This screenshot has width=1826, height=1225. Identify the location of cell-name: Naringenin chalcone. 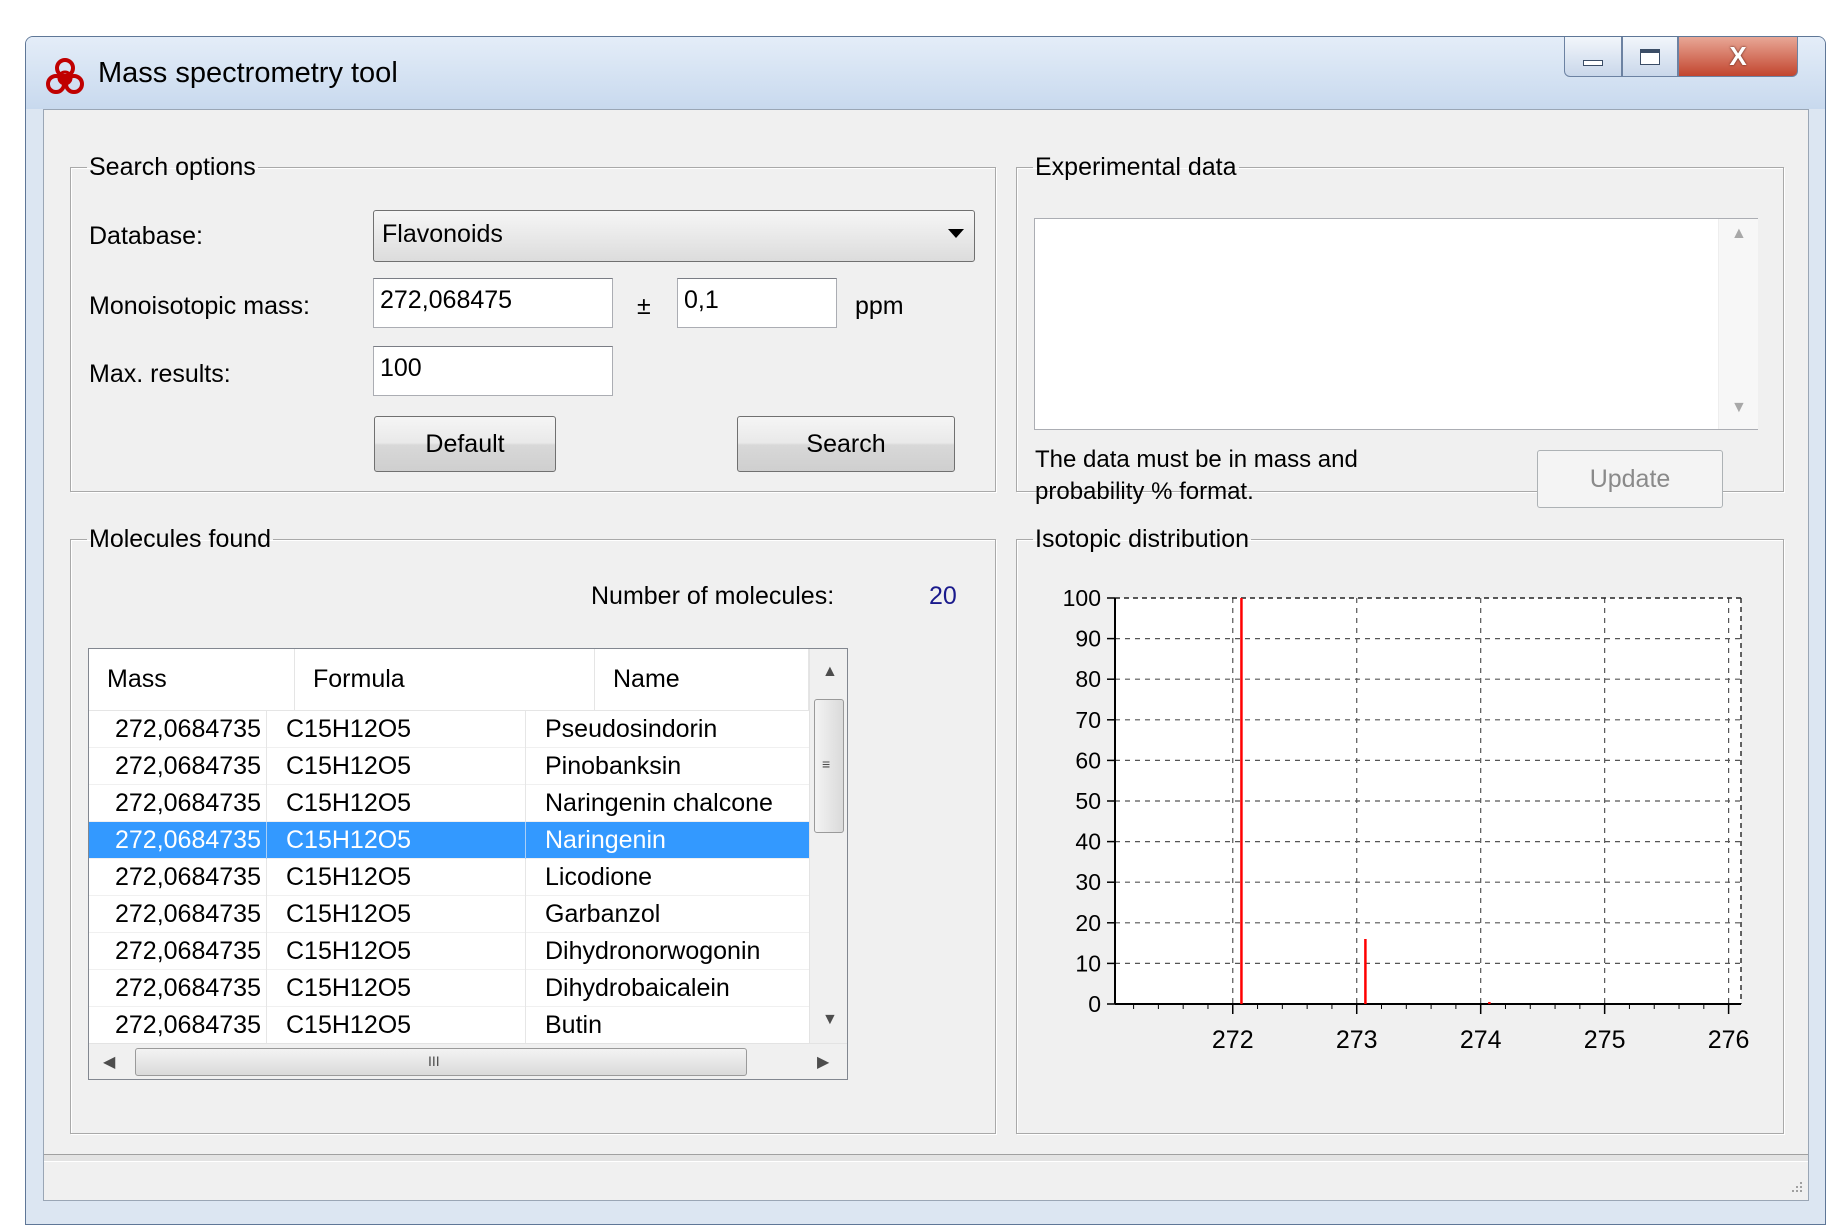
(659, 803).